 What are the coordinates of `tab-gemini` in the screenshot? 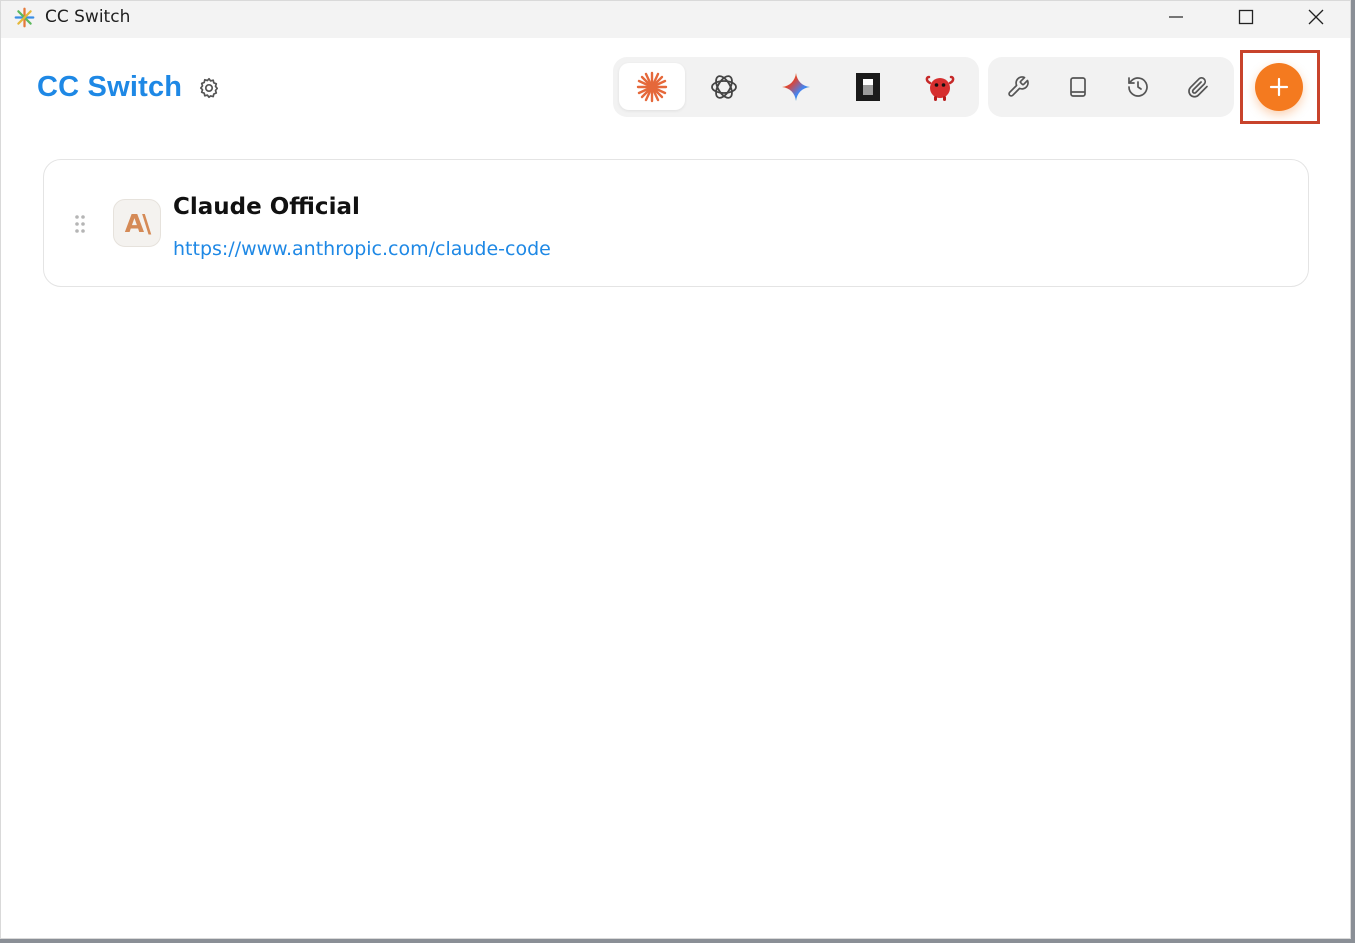 It's located at (796, 86).